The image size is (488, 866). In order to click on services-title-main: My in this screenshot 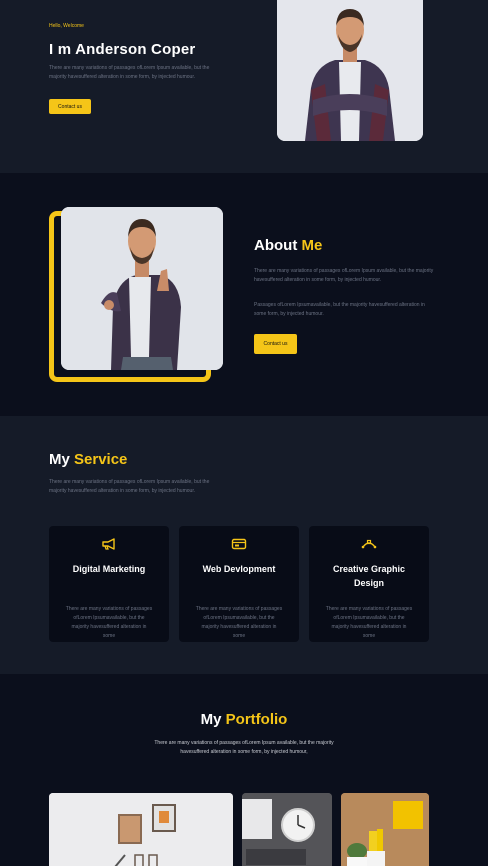, I will do `click(59, 459)`.